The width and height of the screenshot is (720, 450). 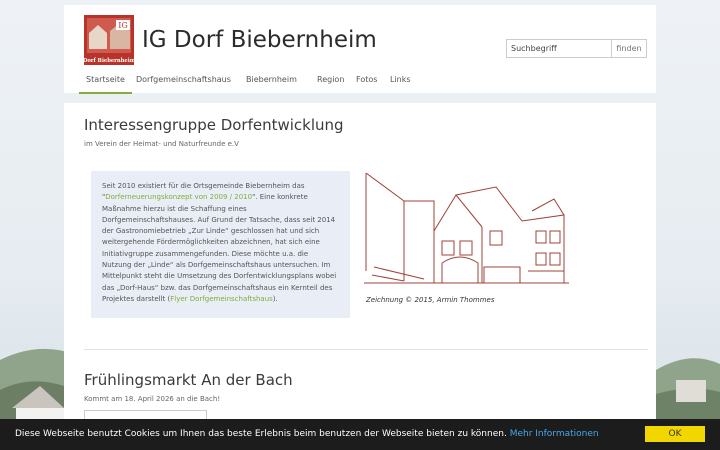 What do you see at coordinates (466, 228) in the screenshot?
I see `house-drawing` at bounding box center [466, 228].